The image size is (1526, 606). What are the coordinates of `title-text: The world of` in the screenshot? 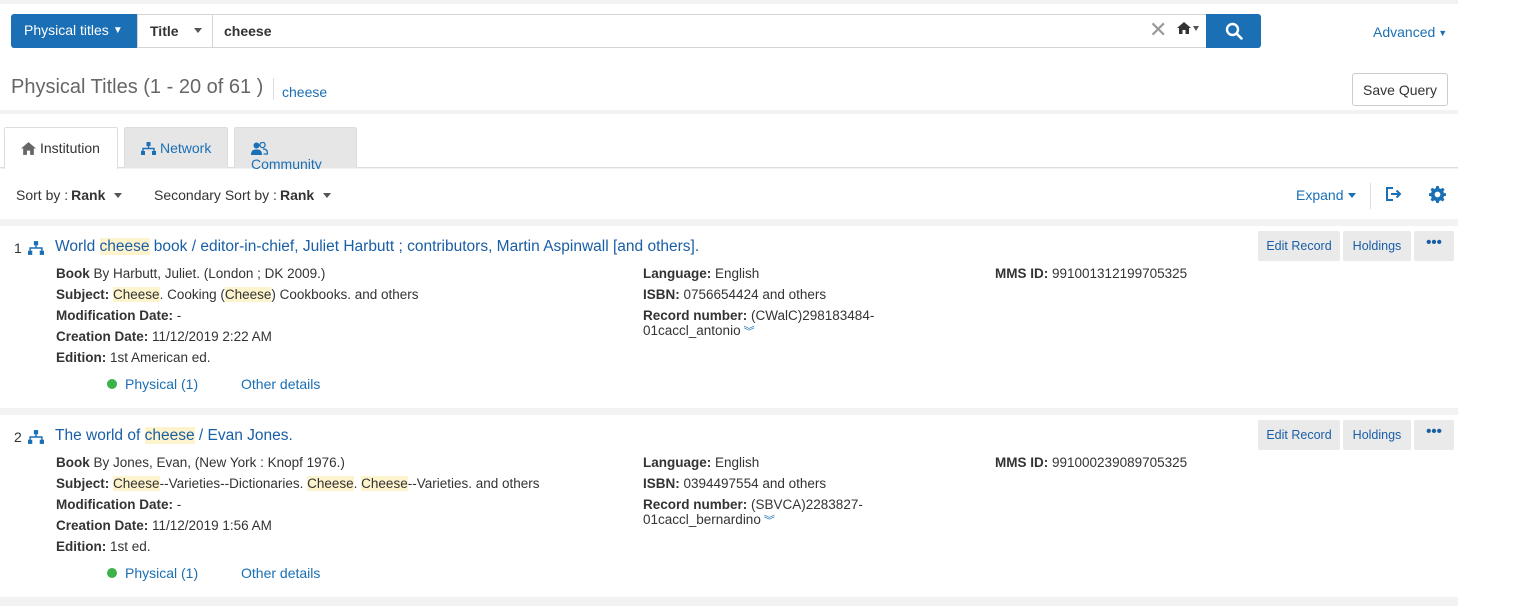 It's located at (100, 435).